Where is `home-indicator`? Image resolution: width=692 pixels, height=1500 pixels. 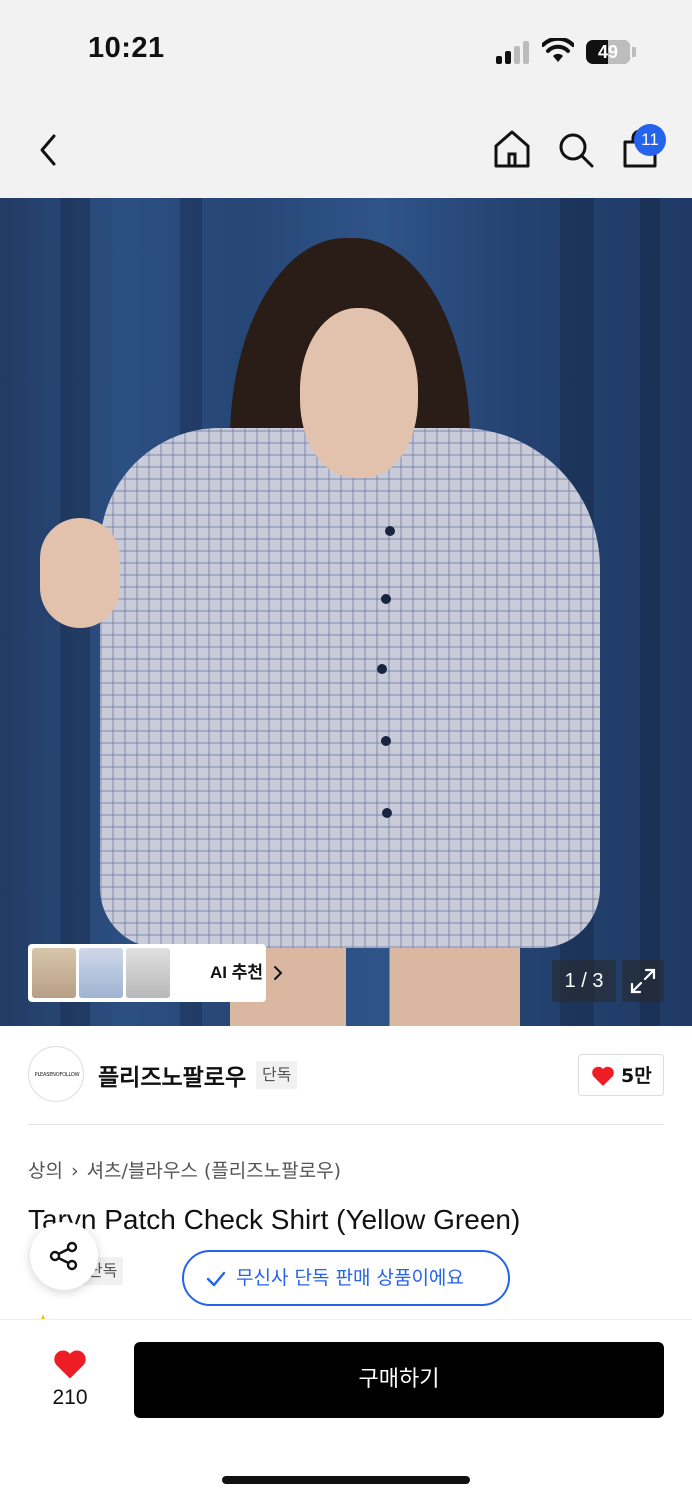 home-indicator is located at coordinates (346, 1480).